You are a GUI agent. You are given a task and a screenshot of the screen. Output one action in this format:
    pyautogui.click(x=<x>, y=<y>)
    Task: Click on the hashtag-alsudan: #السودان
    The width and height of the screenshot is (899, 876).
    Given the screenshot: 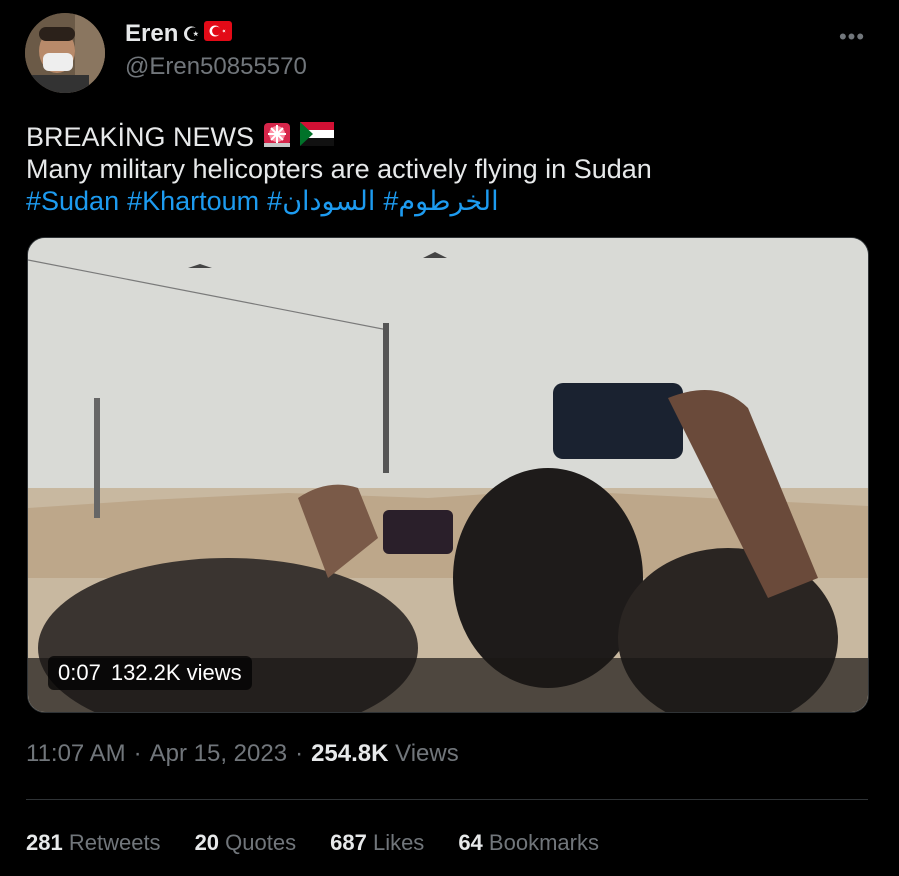 What is the action you would take?
    pyautogui.click(x=321, y=201)
    